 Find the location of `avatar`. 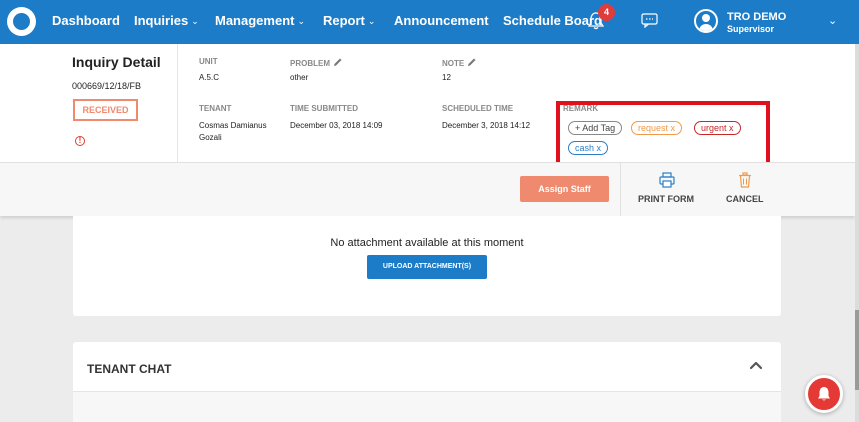

avatar is located at coordinates (706, 21).